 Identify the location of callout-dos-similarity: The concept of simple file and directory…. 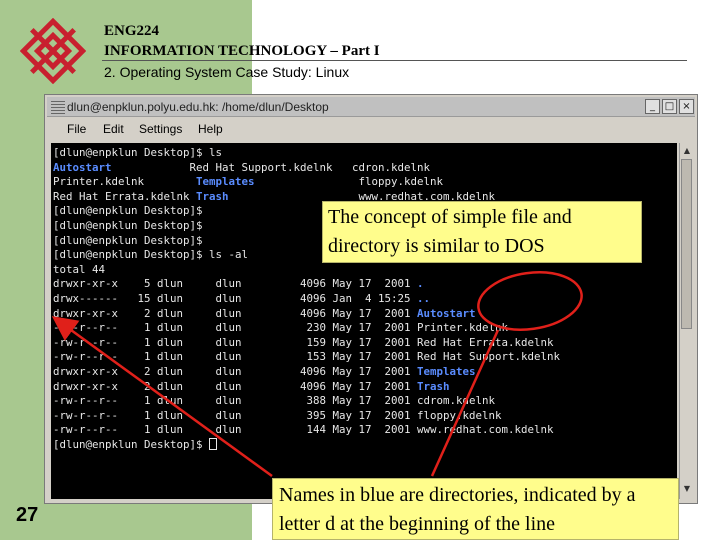
(482, 232).